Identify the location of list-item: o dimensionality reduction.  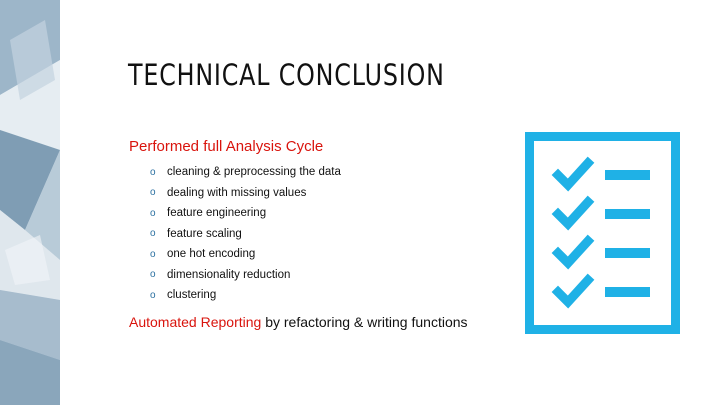
(245, 275).